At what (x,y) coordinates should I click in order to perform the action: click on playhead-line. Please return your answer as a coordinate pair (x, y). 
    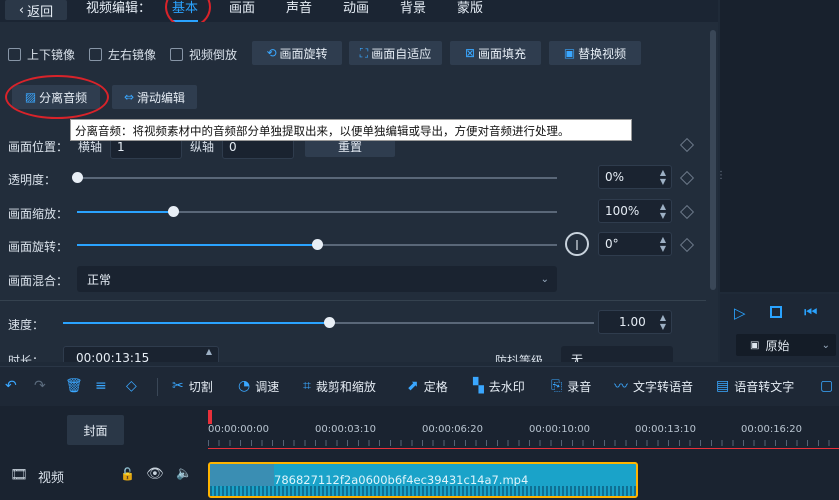
    Looking at the image, I should click on (523, 448).